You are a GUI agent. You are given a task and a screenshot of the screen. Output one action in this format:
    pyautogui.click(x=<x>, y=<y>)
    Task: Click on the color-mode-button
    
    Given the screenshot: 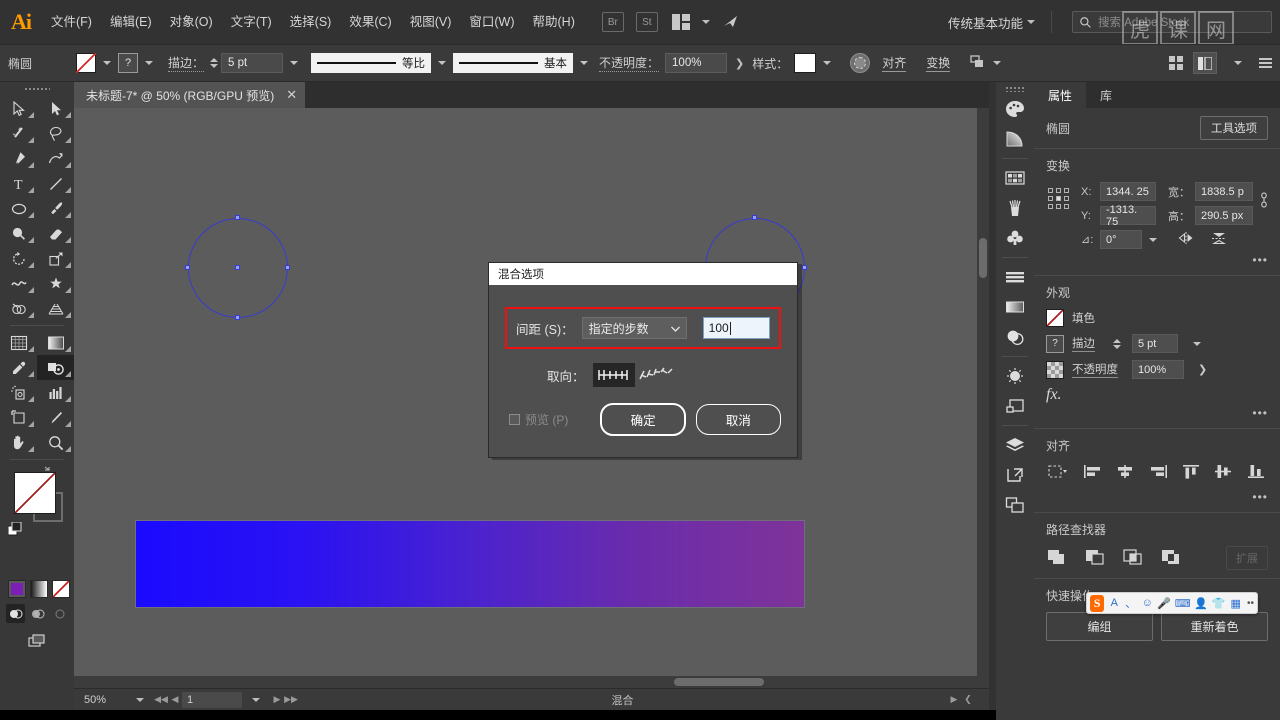 What is the action you would take?
    pyautogui.click(x=17, y=589)
    